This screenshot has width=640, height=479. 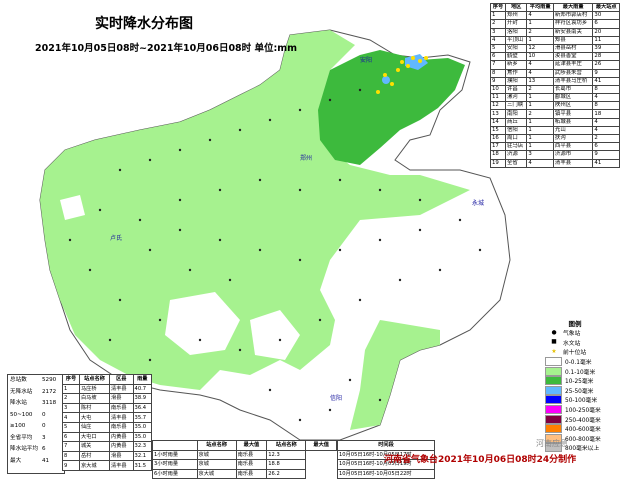 I want to click on region-cell: 5, so click(x=498, y=48).